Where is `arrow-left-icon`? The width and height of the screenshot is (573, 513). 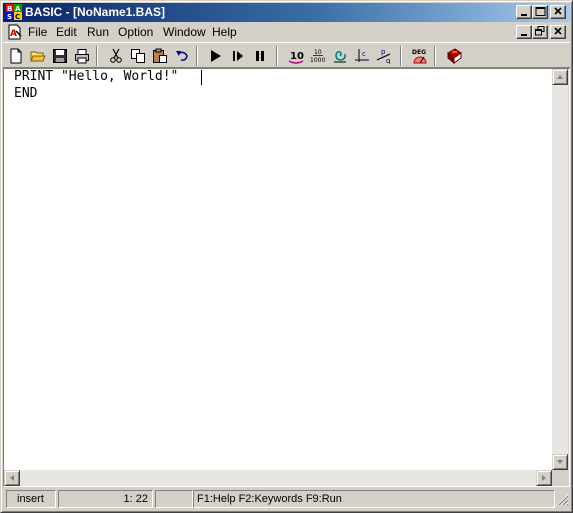
arrow-left-icon is located at coordinates (12, 478).